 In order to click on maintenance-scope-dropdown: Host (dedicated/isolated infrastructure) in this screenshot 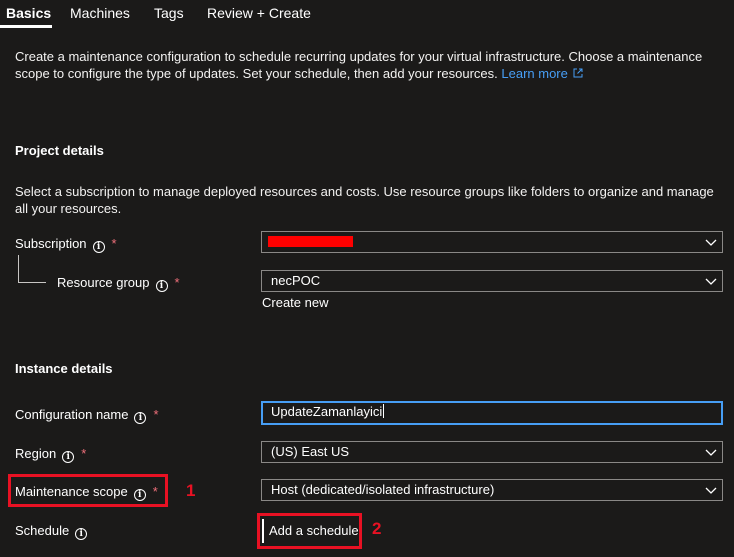, I will do `click(492, 490)`.